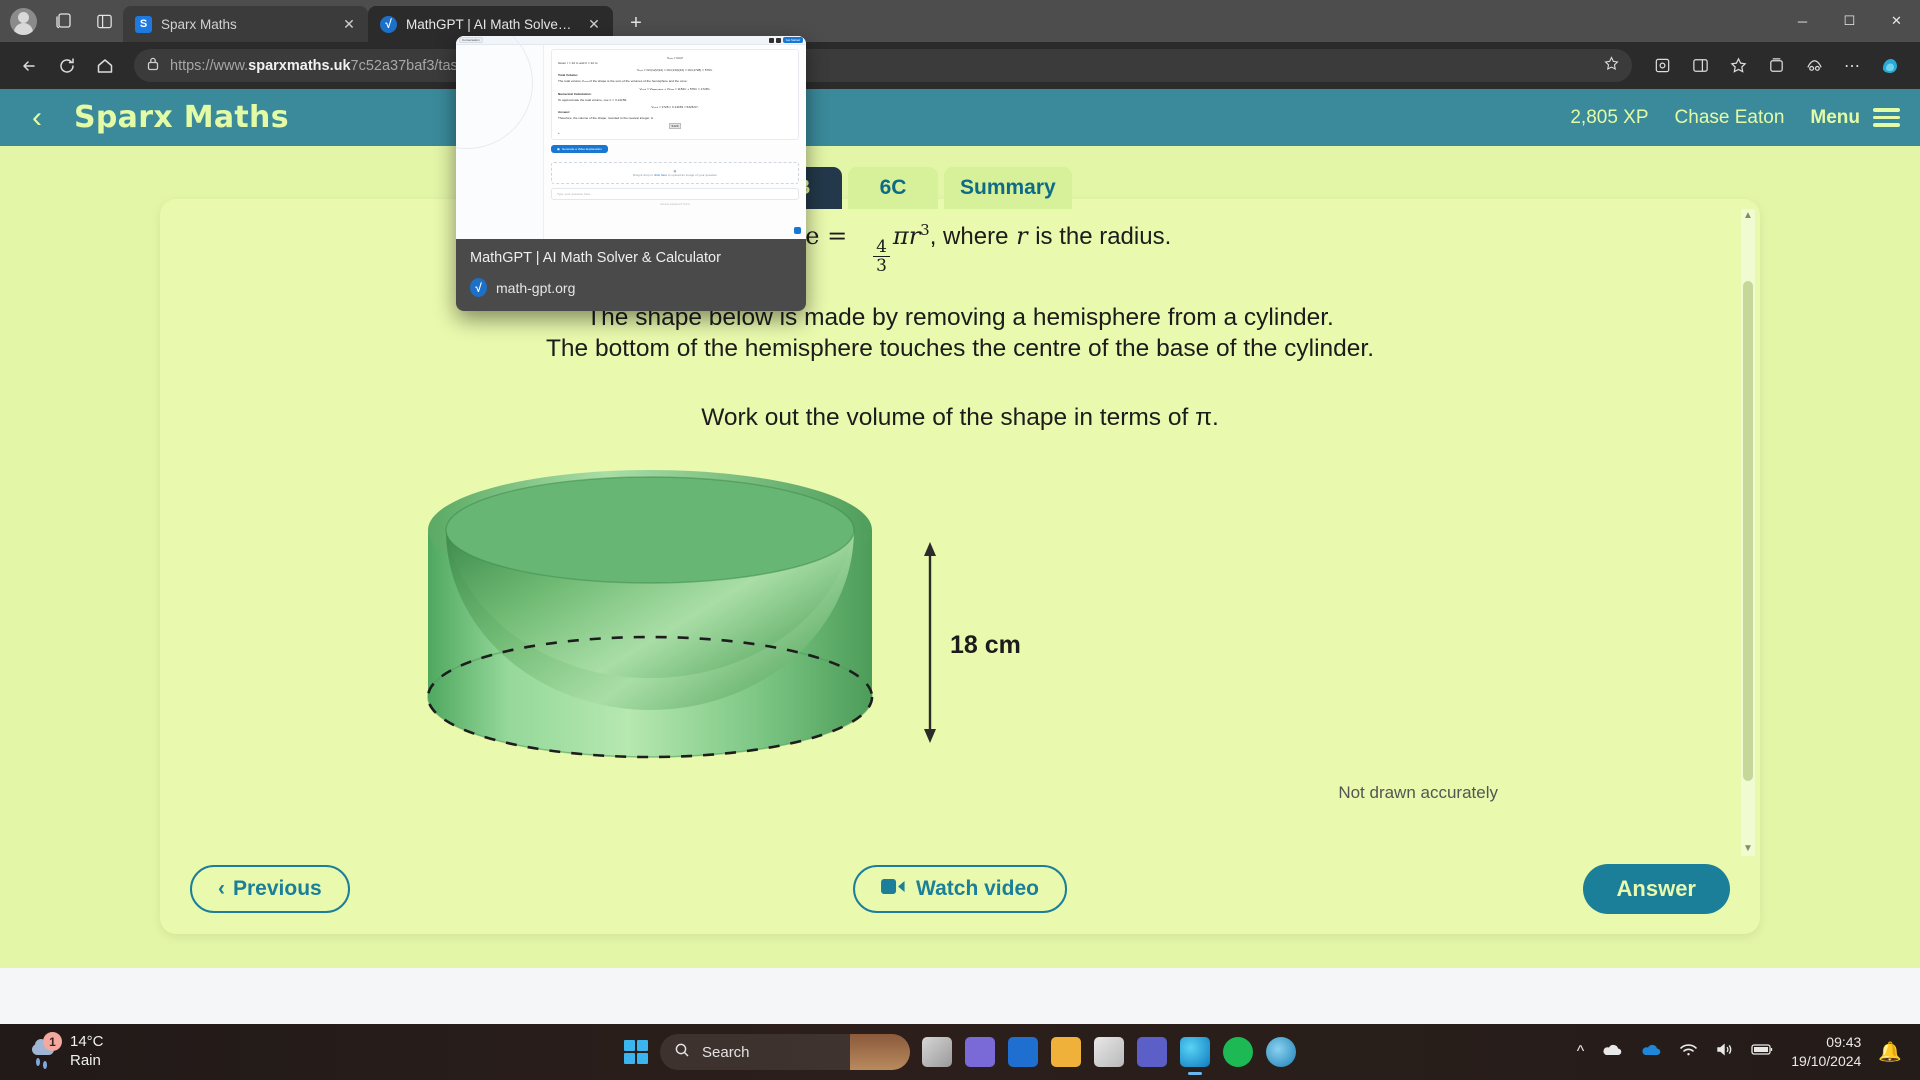  I want to click on new-tab-button: +, so click(636, 23).